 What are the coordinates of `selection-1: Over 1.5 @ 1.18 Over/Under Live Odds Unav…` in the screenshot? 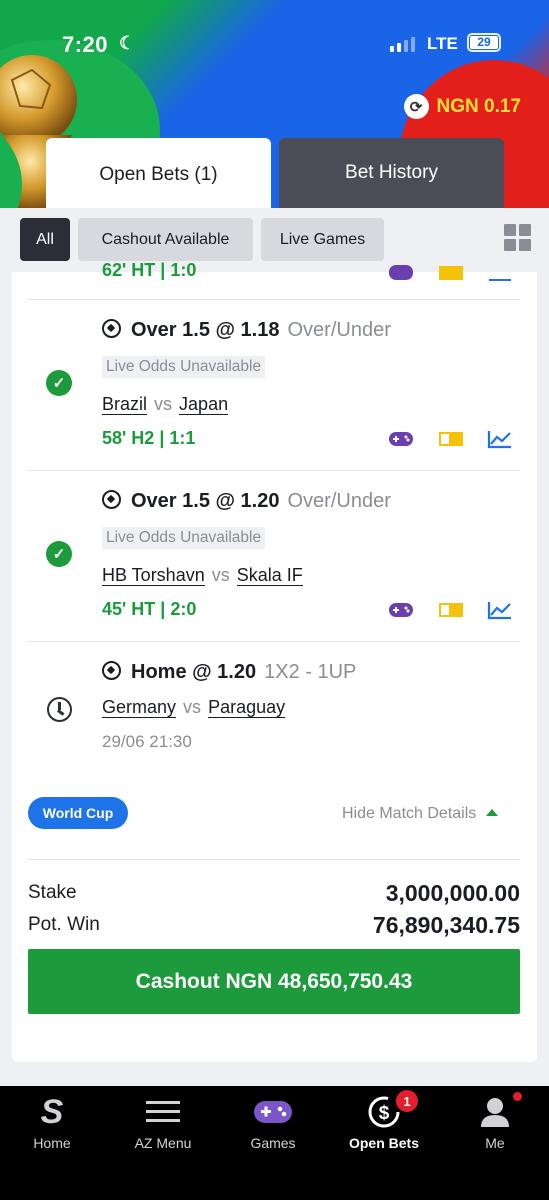 It's located at (274, 385).